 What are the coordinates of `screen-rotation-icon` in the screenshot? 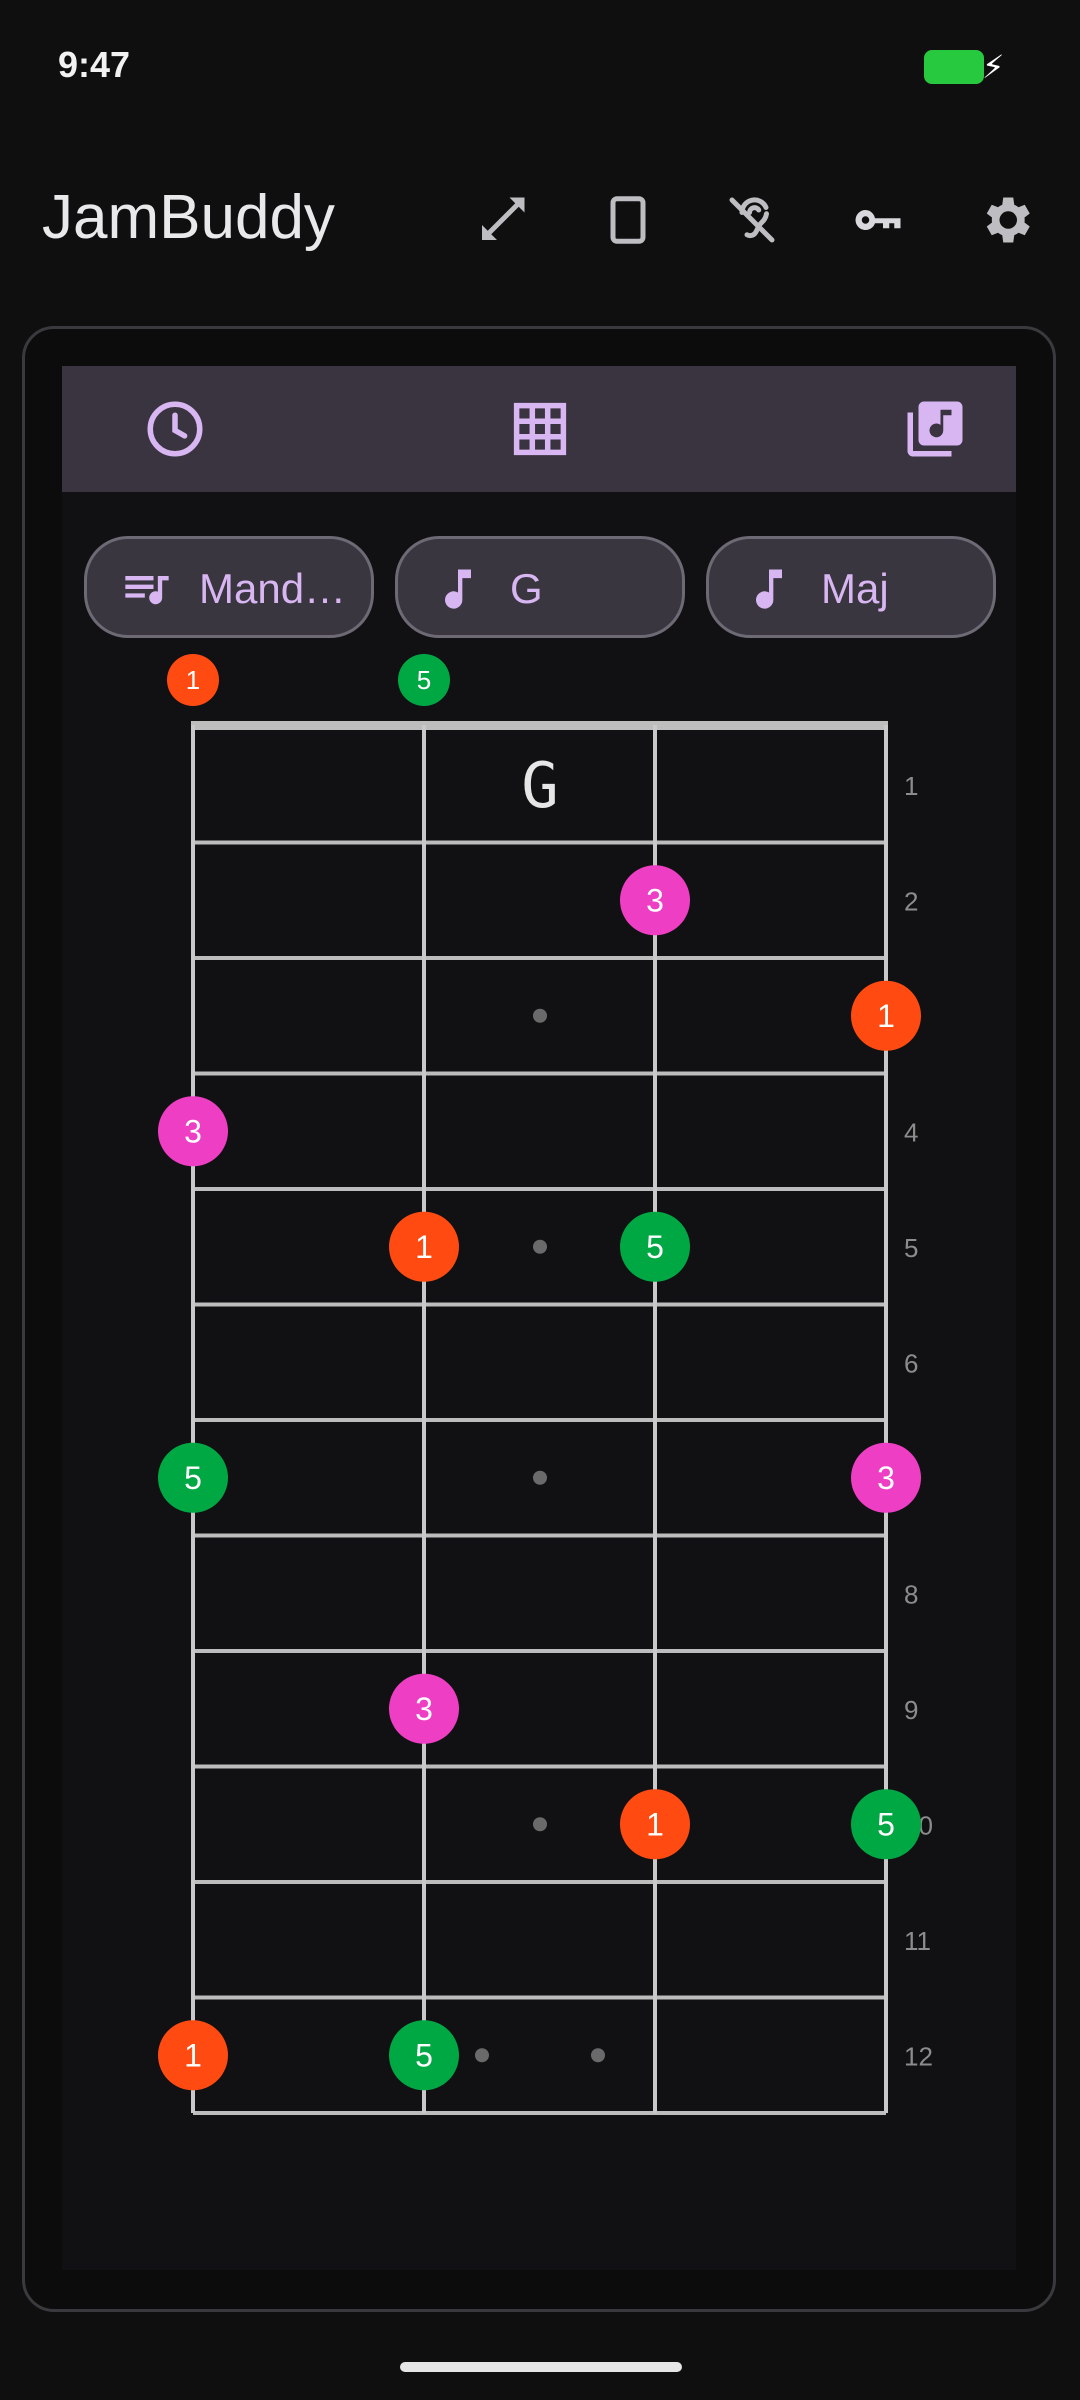 It's located at (628, 220).